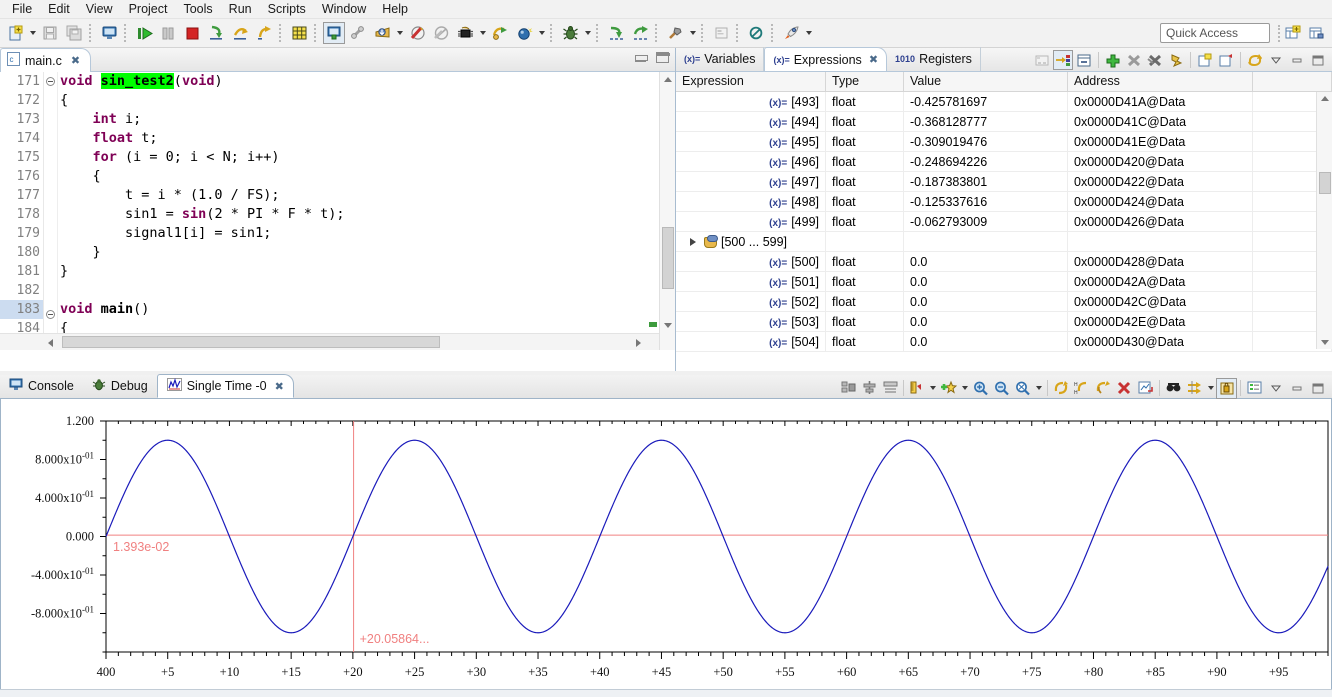  What do you see at coordinates (1004, 241) in the screenshot?
I see `table-row: [500 ... 599]` at bounding box center [1004, 241].